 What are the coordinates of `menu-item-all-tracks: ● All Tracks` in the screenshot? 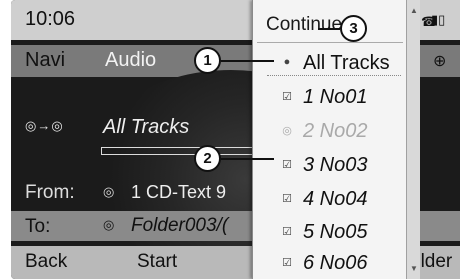 It's located at (330, 62).